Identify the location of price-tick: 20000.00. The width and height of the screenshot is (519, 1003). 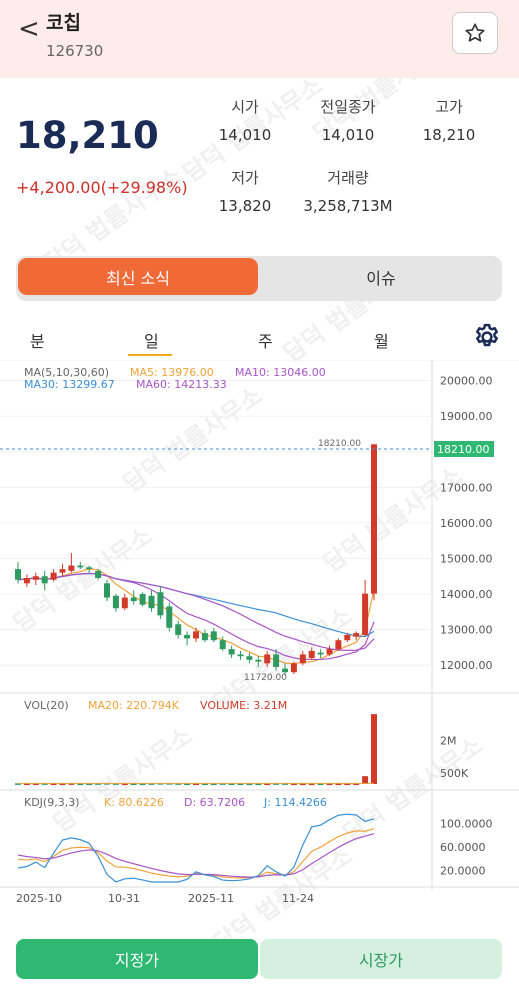
(466, 381).